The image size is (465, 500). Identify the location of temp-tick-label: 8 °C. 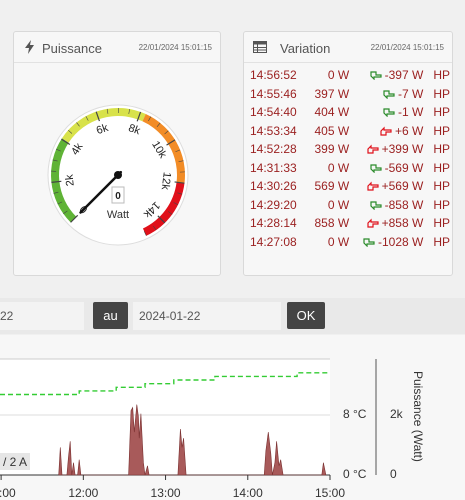
(355, 414).